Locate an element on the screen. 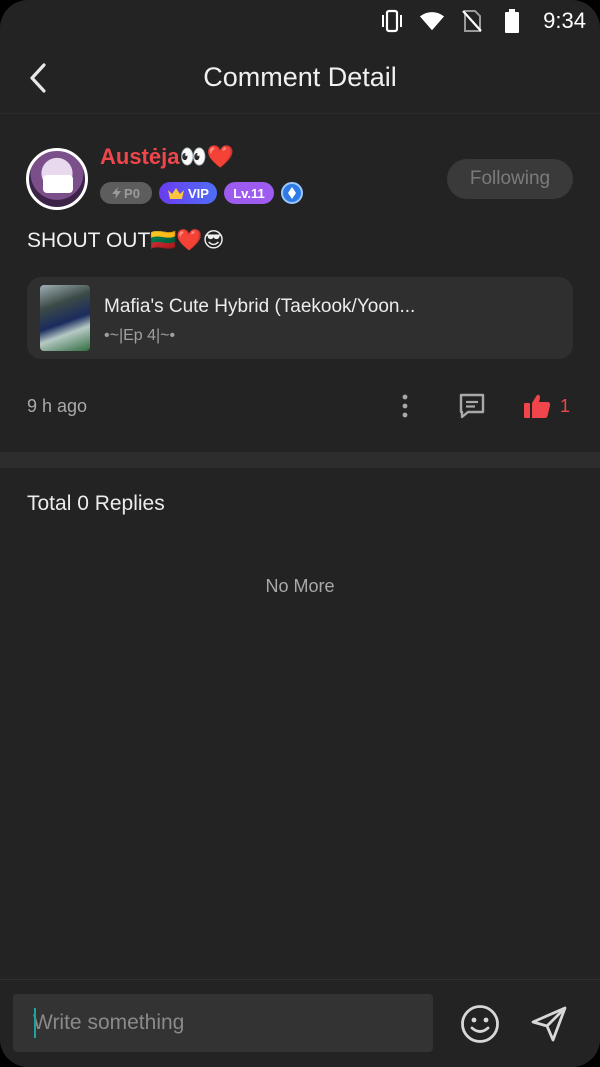 The height and width of the screenshot is (1067, 600). thumbs-up-icon is located at coordinates (537, 406).